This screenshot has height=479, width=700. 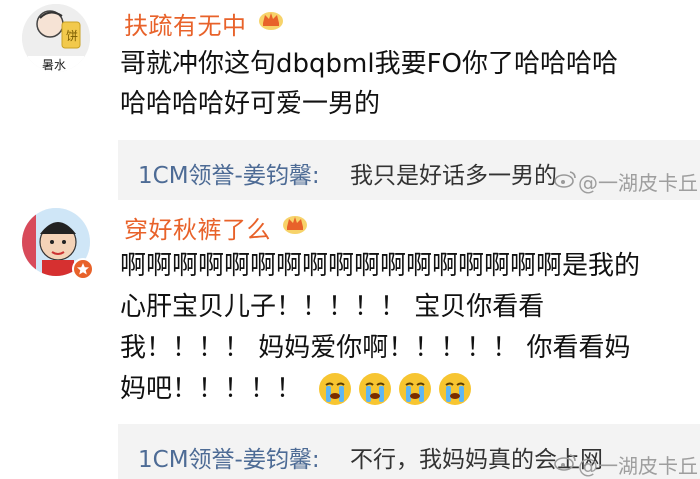 What do you see at coordinates (54, 65) in the screenshot?
I see `avatar-caption: 暑水` at bounding box center [54, 65].